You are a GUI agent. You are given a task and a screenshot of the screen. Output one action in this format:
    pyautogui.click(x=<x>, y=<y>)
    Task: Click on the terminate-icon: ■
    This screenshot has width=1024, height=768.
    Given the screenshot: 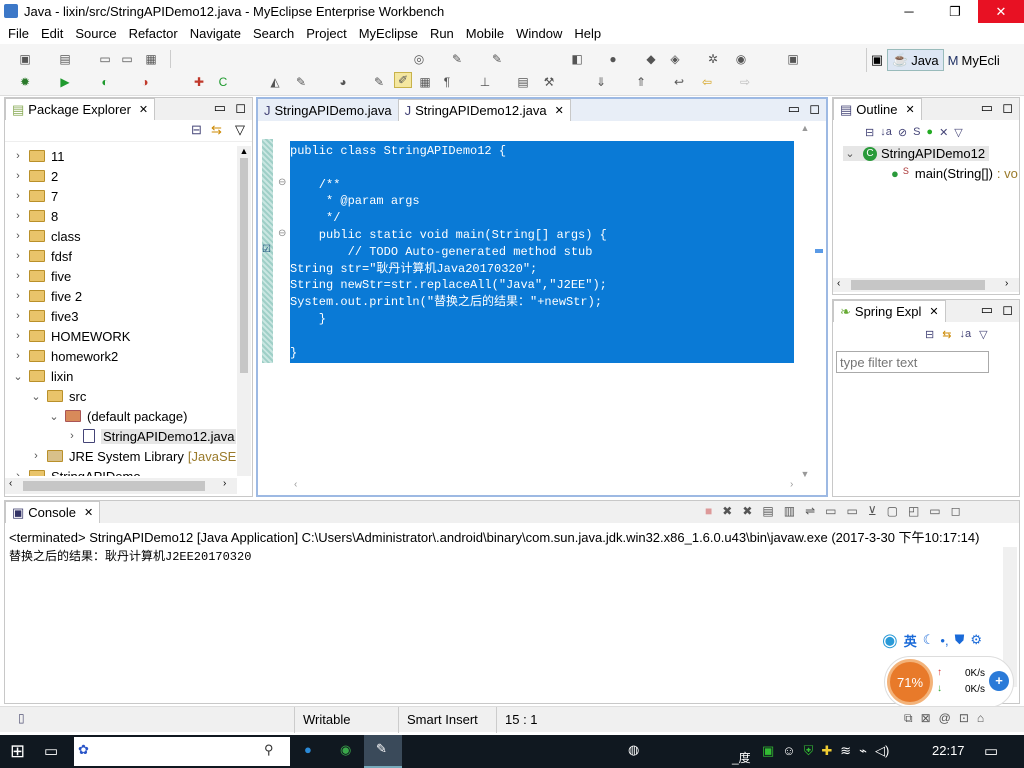 What is the action you would take?
    pyautogui.click(x=708, y=511)
    